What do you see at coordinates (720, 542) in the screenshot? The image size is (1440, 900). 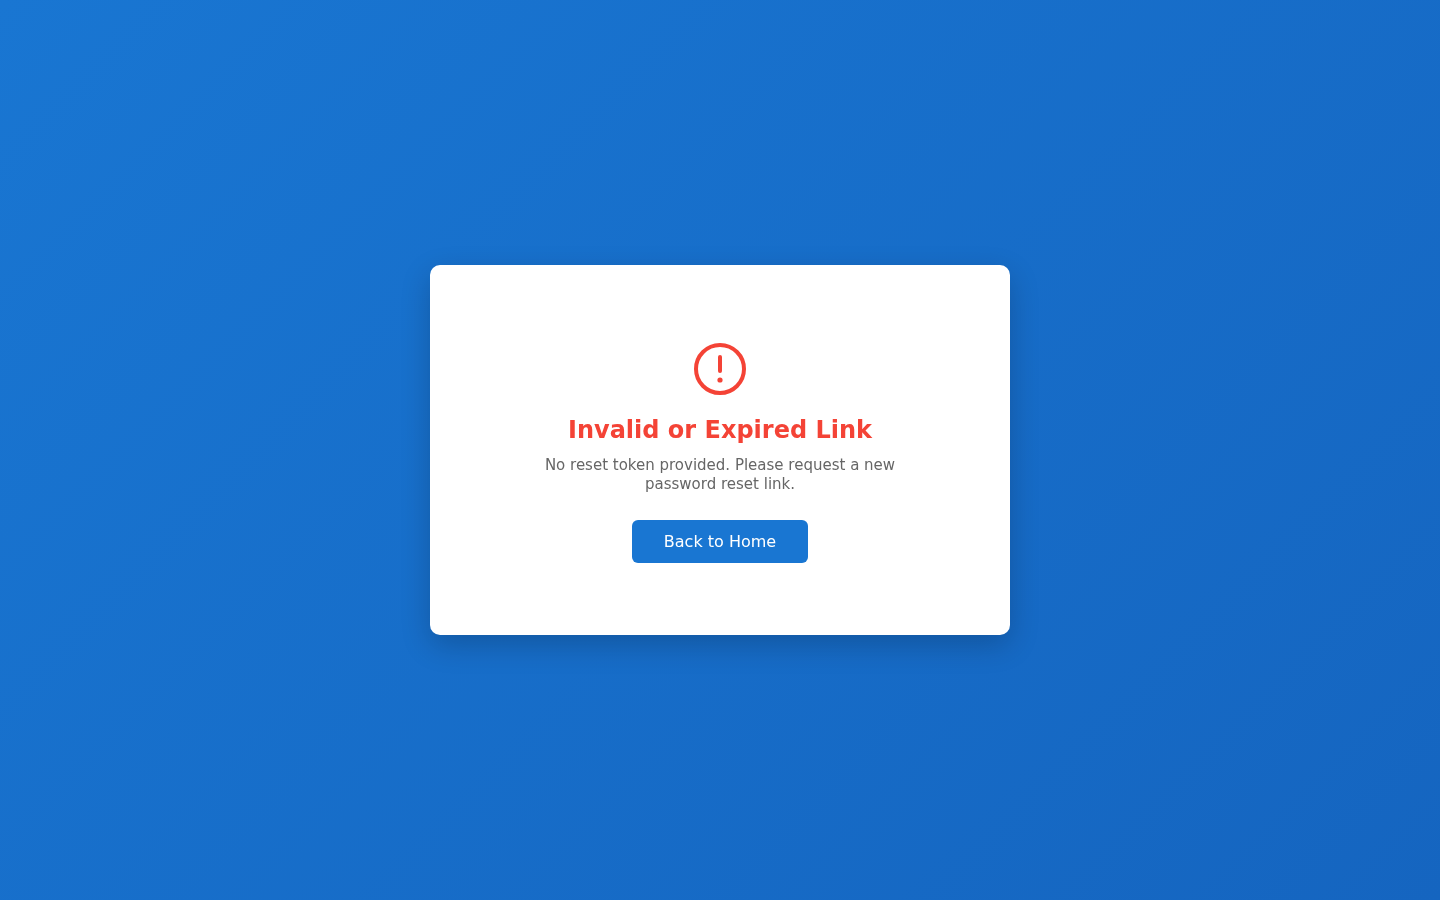 I see `back-home-button: Back to Home` at bounding box center [720, 542].